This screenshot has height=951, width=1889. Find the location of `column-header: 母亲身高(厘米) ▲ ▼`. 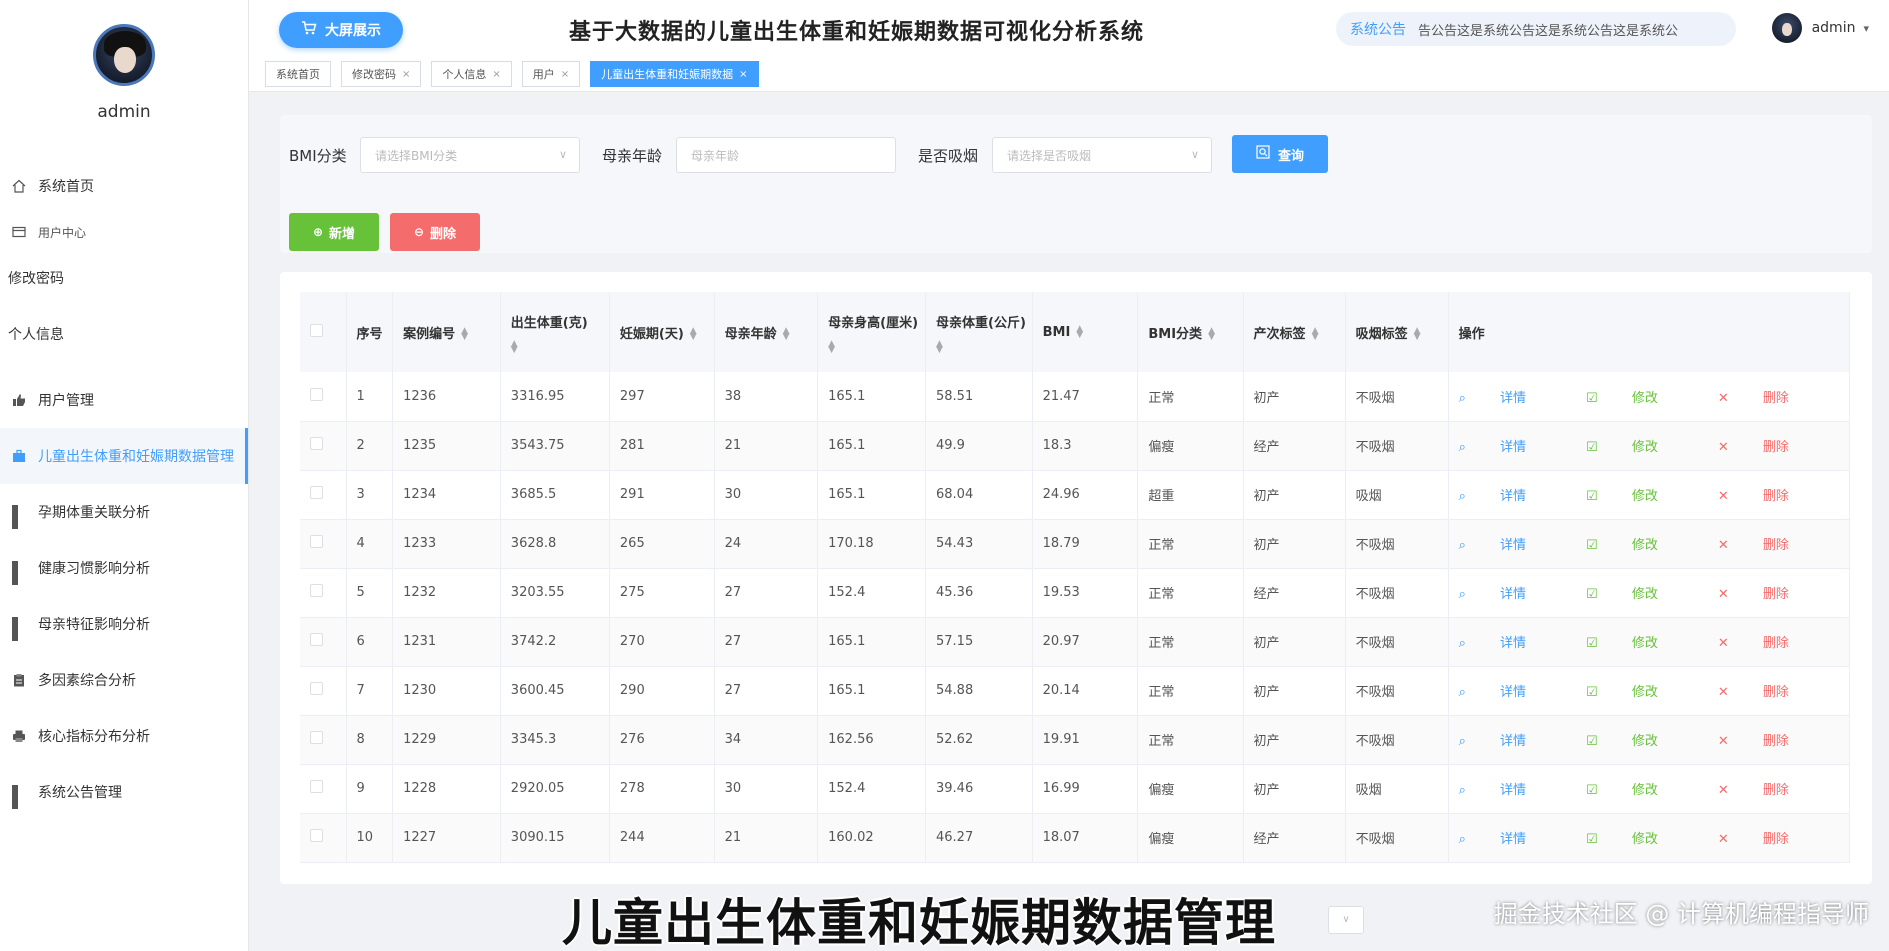

column-header: 母亲身高(厘米) ▲ ▼ is located at coordinates (871, 332).